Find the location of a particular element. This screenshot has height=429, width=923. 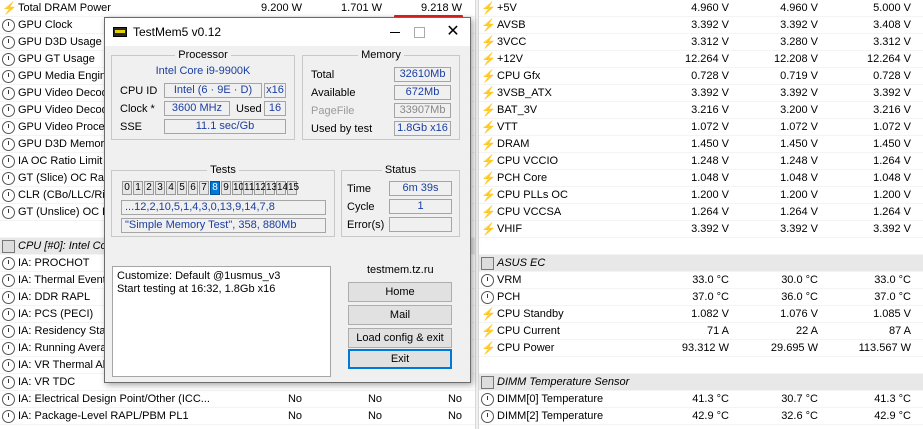

sensor-label: ASUS EC is located at coordinates (521, 263).